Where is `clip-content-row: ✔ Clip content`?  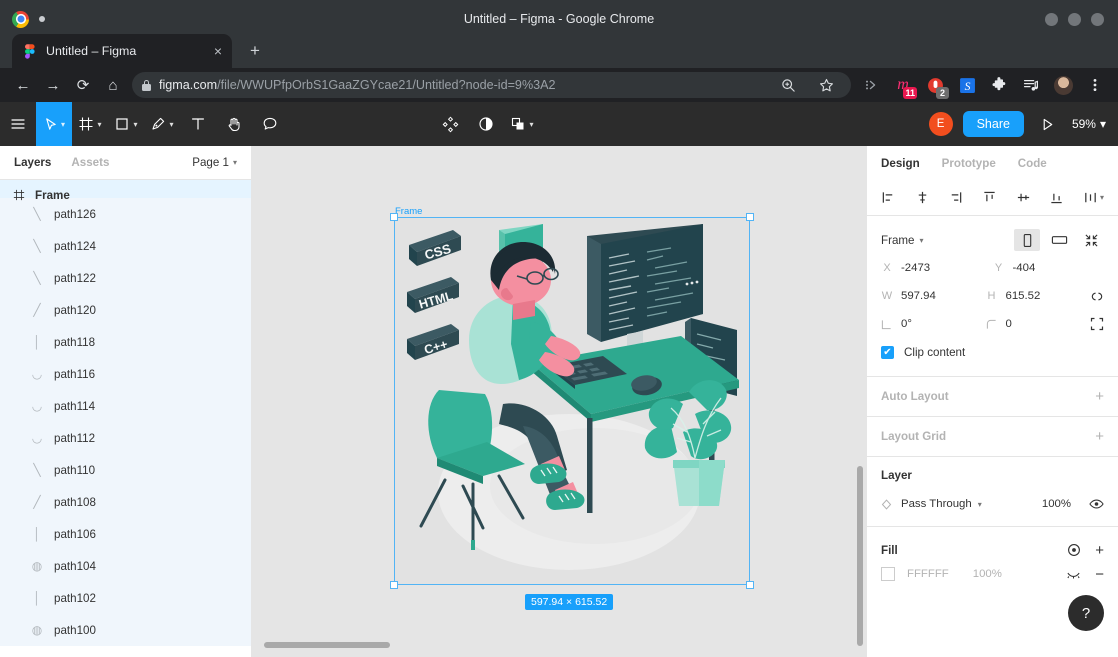 clip-content-row: ✔ Clip content is located at coordinates (992, 352).